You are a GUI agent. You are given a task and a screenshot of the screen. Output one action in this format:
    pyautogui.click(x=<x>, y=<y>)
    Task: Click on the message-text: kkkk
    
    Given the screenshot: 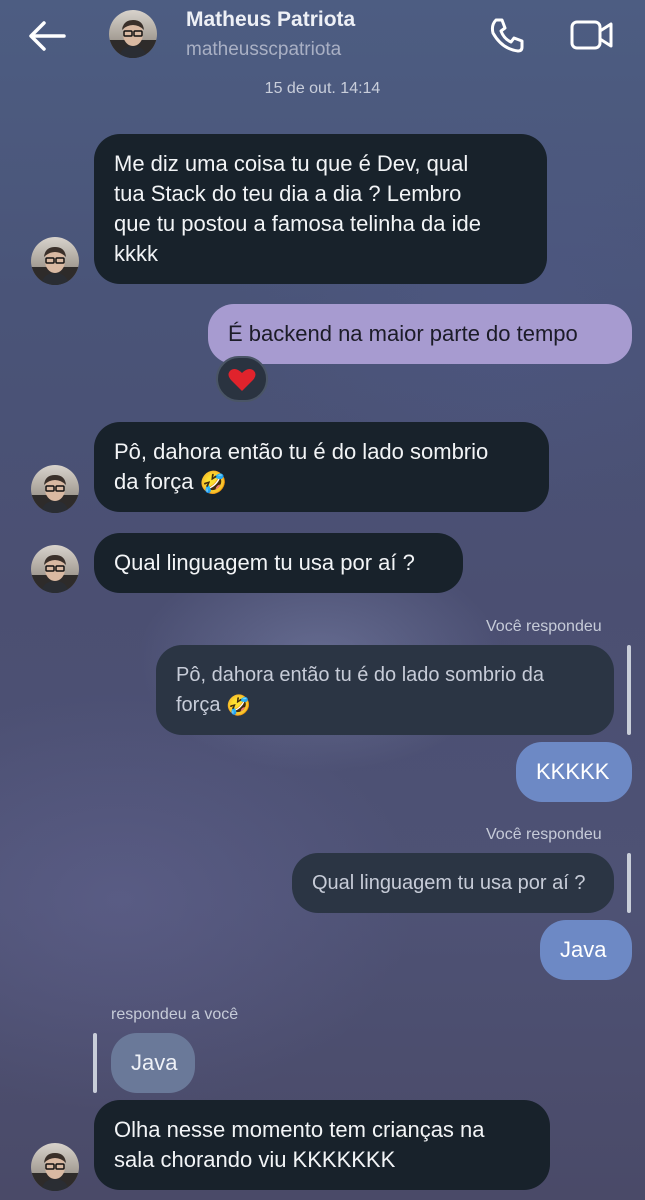 What is the action you would take?
    pyautogui.click(x=136, y=253)
    